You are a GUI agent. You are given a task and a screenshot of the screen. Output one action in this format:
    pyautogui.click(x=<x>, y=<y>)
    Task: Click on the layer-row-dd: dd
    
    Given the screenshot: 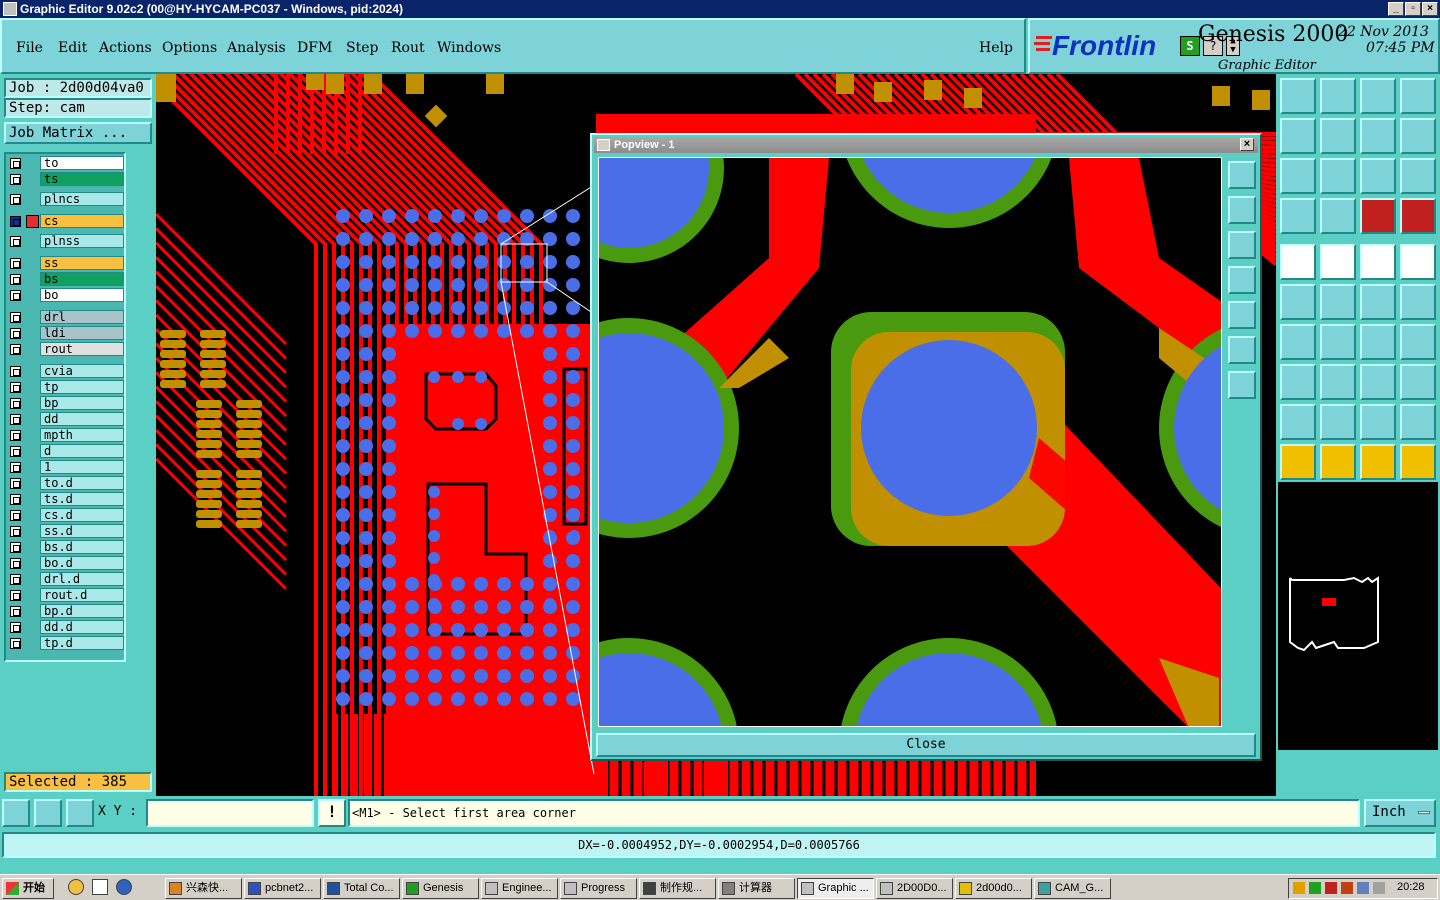 What is the action you would take?
    pyautogui.click(x=65, y=419)
    